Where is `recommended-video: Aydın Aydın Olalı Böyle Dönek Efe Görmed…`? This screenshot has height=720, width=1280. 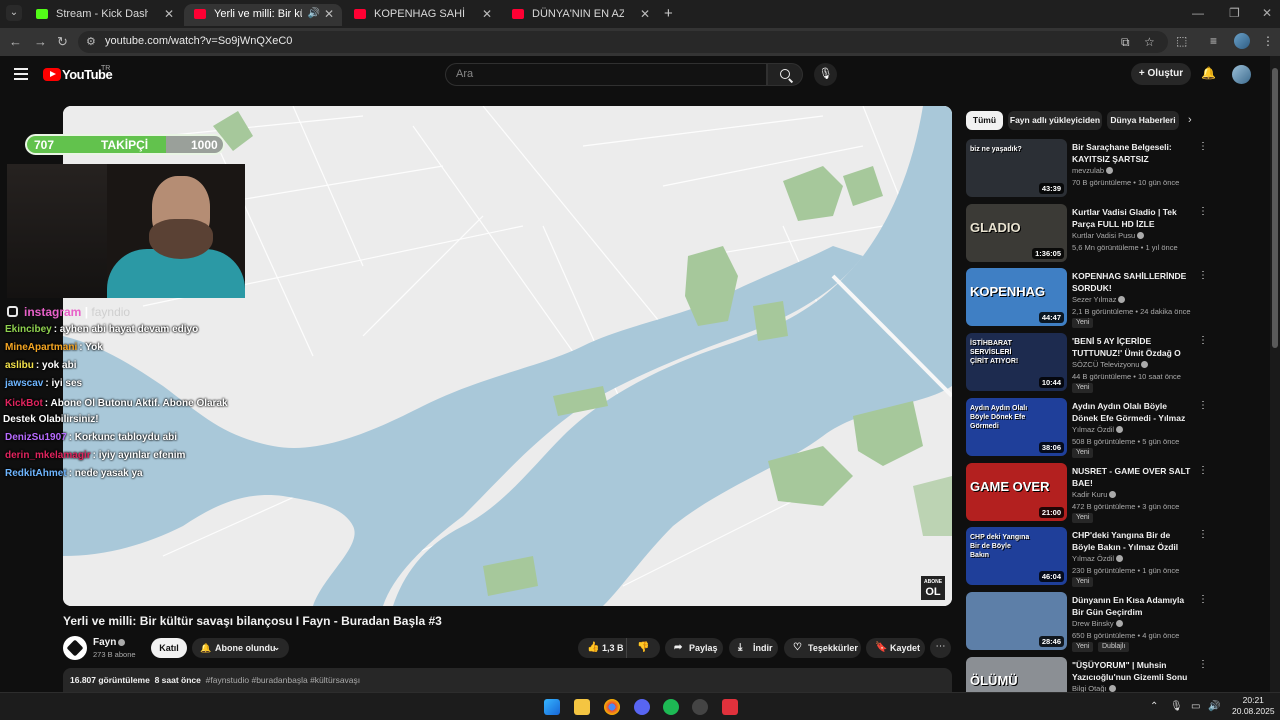 recommended-video: Aydın Aydın Olalı Böyle Dönek Efe Görmed… is located at coordinates (1091, 428).